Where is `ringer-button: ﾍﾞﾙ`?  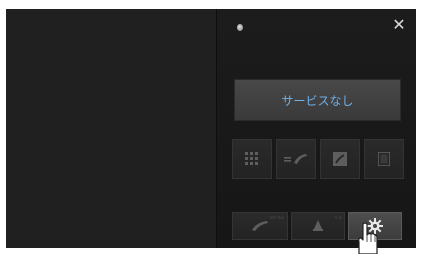 ringer-button: ﾍﾞﾙ is located at coordinates (318, 226).